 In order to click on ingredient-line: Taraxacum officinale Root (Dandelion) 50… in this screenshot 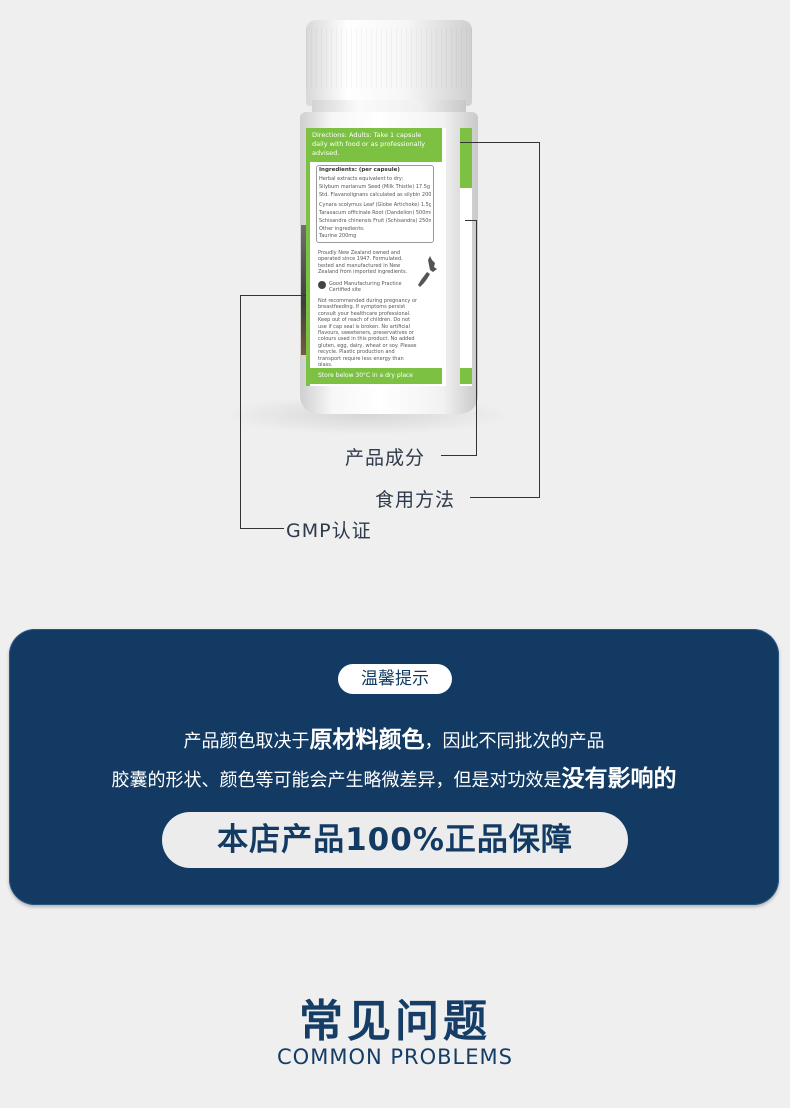, I will do `click(375, 213)`.